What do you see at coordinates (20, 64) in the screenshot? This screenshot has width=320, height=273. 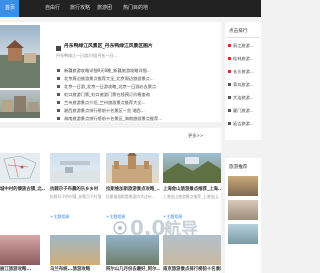 I see `featured-image-art` at bounding box center [20, 64].